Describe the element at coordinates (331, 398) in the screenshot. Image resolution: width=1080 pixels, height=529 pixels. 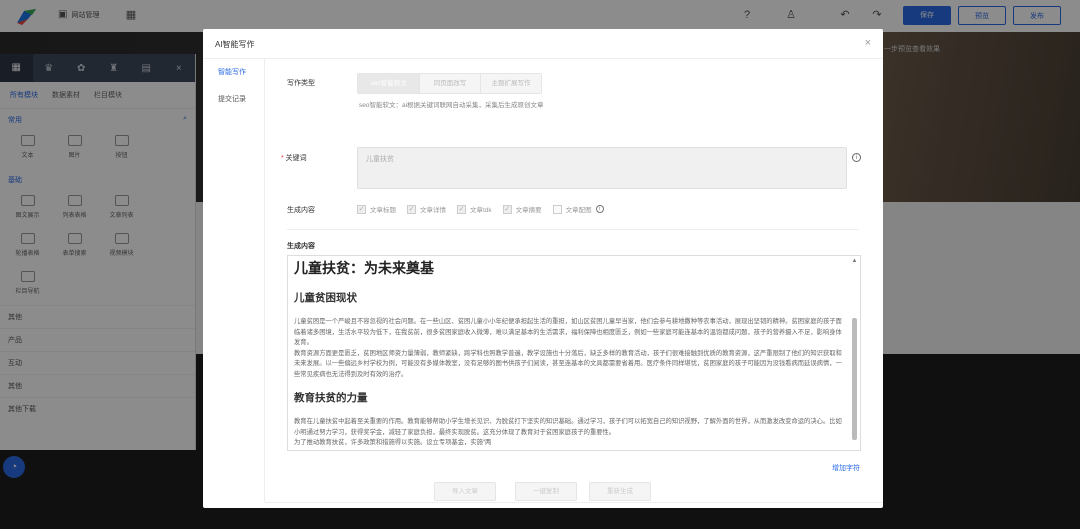
I see `article-heading: 教育扶贫的力量` at that location.